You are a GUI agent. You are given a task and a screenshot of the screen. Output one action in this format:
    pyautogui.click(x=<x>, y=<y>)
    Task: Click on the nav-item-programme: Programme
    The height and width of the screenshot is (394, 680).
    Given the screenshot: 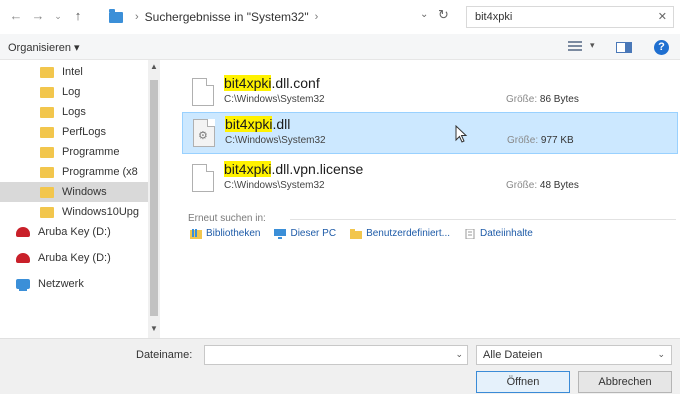 What is the action you would take?
    pyautogui.click(x=74, y=152)
    